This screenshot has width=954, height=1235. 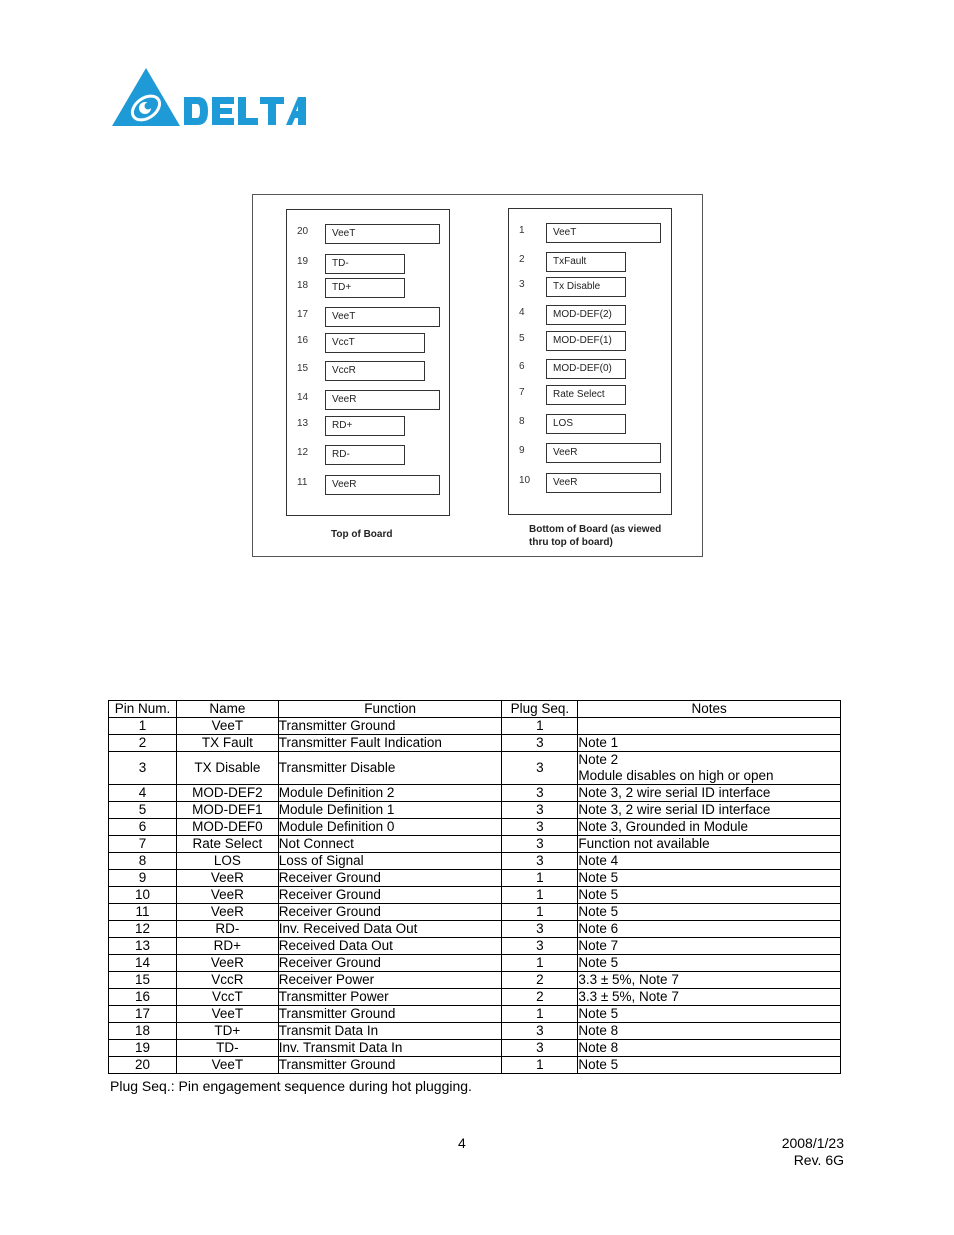 I want to click on delta-logo, so click(x=209, y=97).